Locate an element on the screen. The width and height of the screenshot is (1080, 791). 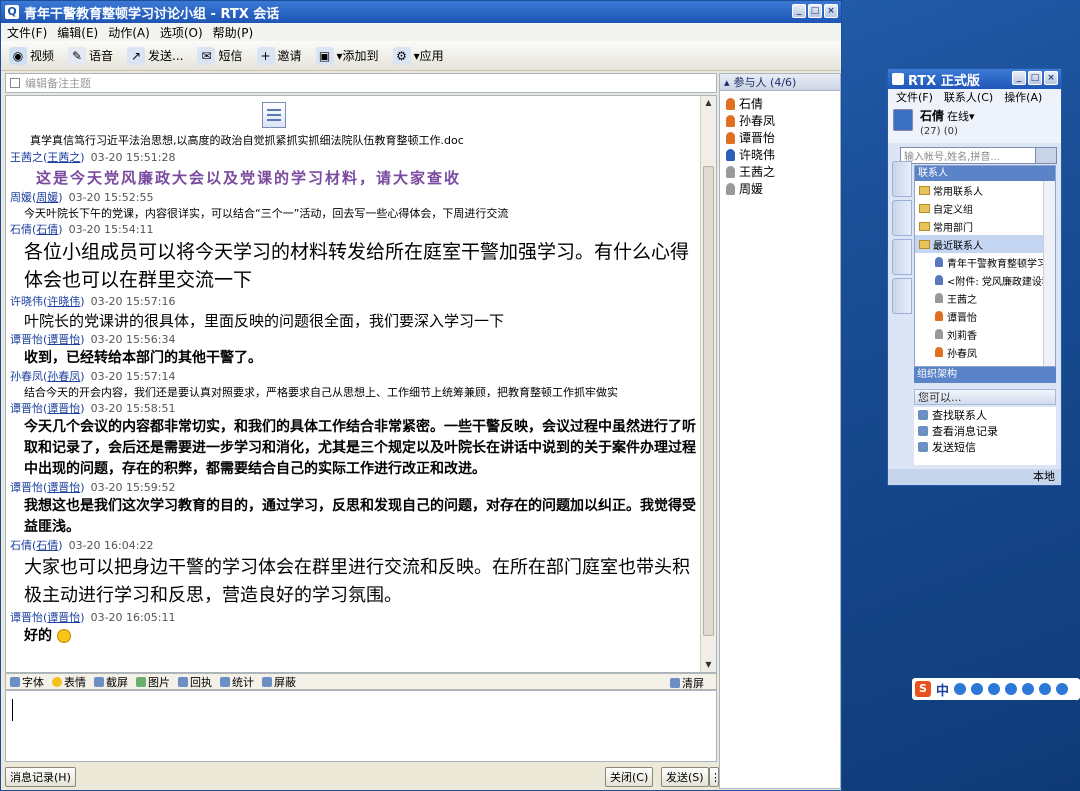
message-input is located at coordinates (361, 726).